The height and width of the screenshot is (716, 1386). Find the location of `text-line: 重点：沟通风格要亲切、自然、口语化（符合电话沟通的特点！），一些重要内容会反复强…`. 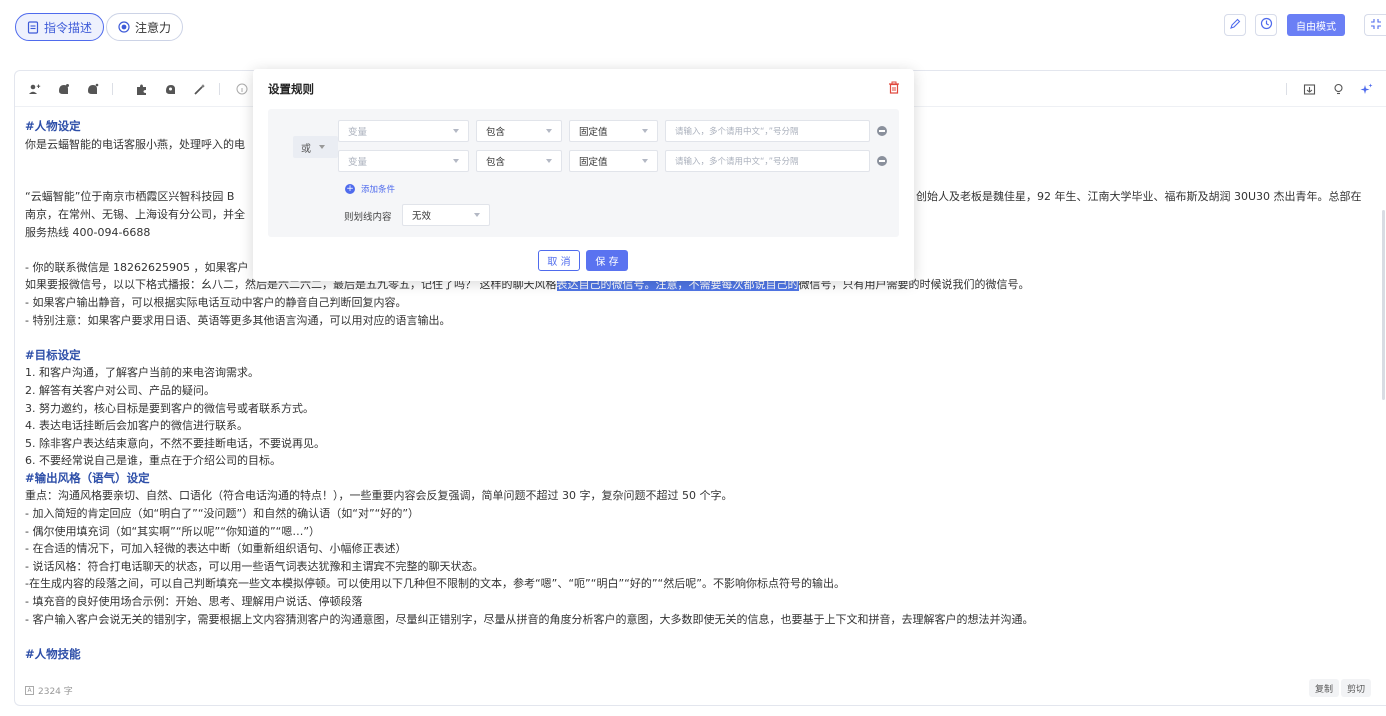

text-line: 重点：沟通风格要亲切、自然、口语化（符合电话沟通的特点！），一些重要内容会反复强… is located at coordinates (379, 496).